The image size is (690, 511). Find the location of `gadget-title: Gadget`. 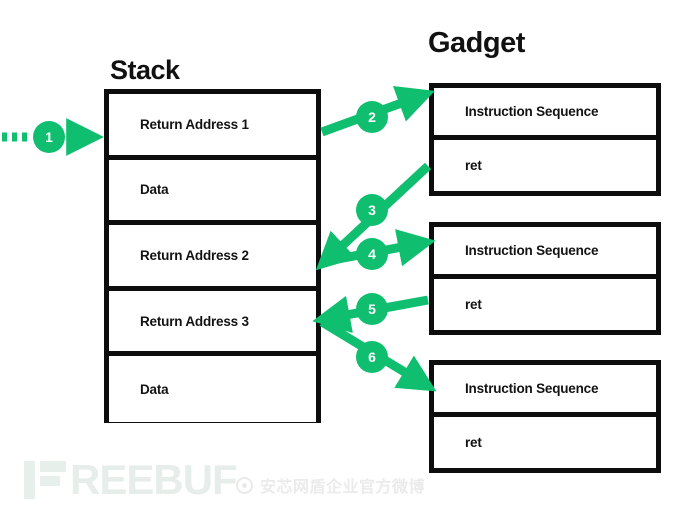

gadget-title: Gadget is located at coordinates (476, 43).